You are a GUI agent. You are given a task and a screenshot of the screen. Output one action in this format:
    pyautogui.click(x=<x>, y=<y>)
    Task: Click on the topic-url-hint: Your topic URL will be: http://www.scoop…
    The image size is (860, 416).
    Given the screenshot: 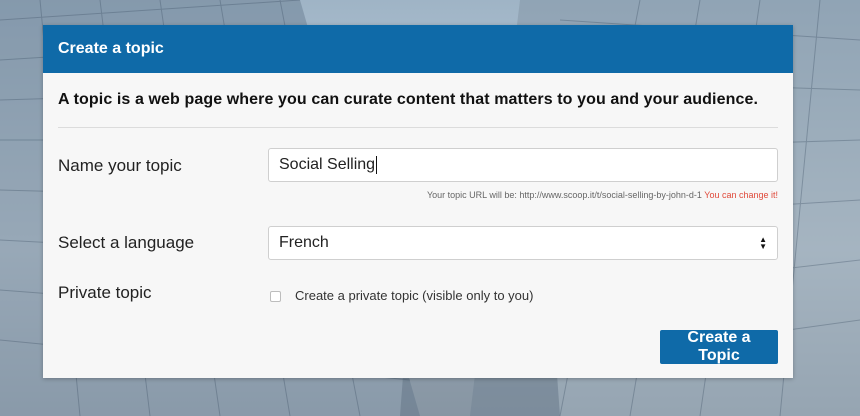 What is the action you would take?
    pyautogui.click(x=602, y=195)
    